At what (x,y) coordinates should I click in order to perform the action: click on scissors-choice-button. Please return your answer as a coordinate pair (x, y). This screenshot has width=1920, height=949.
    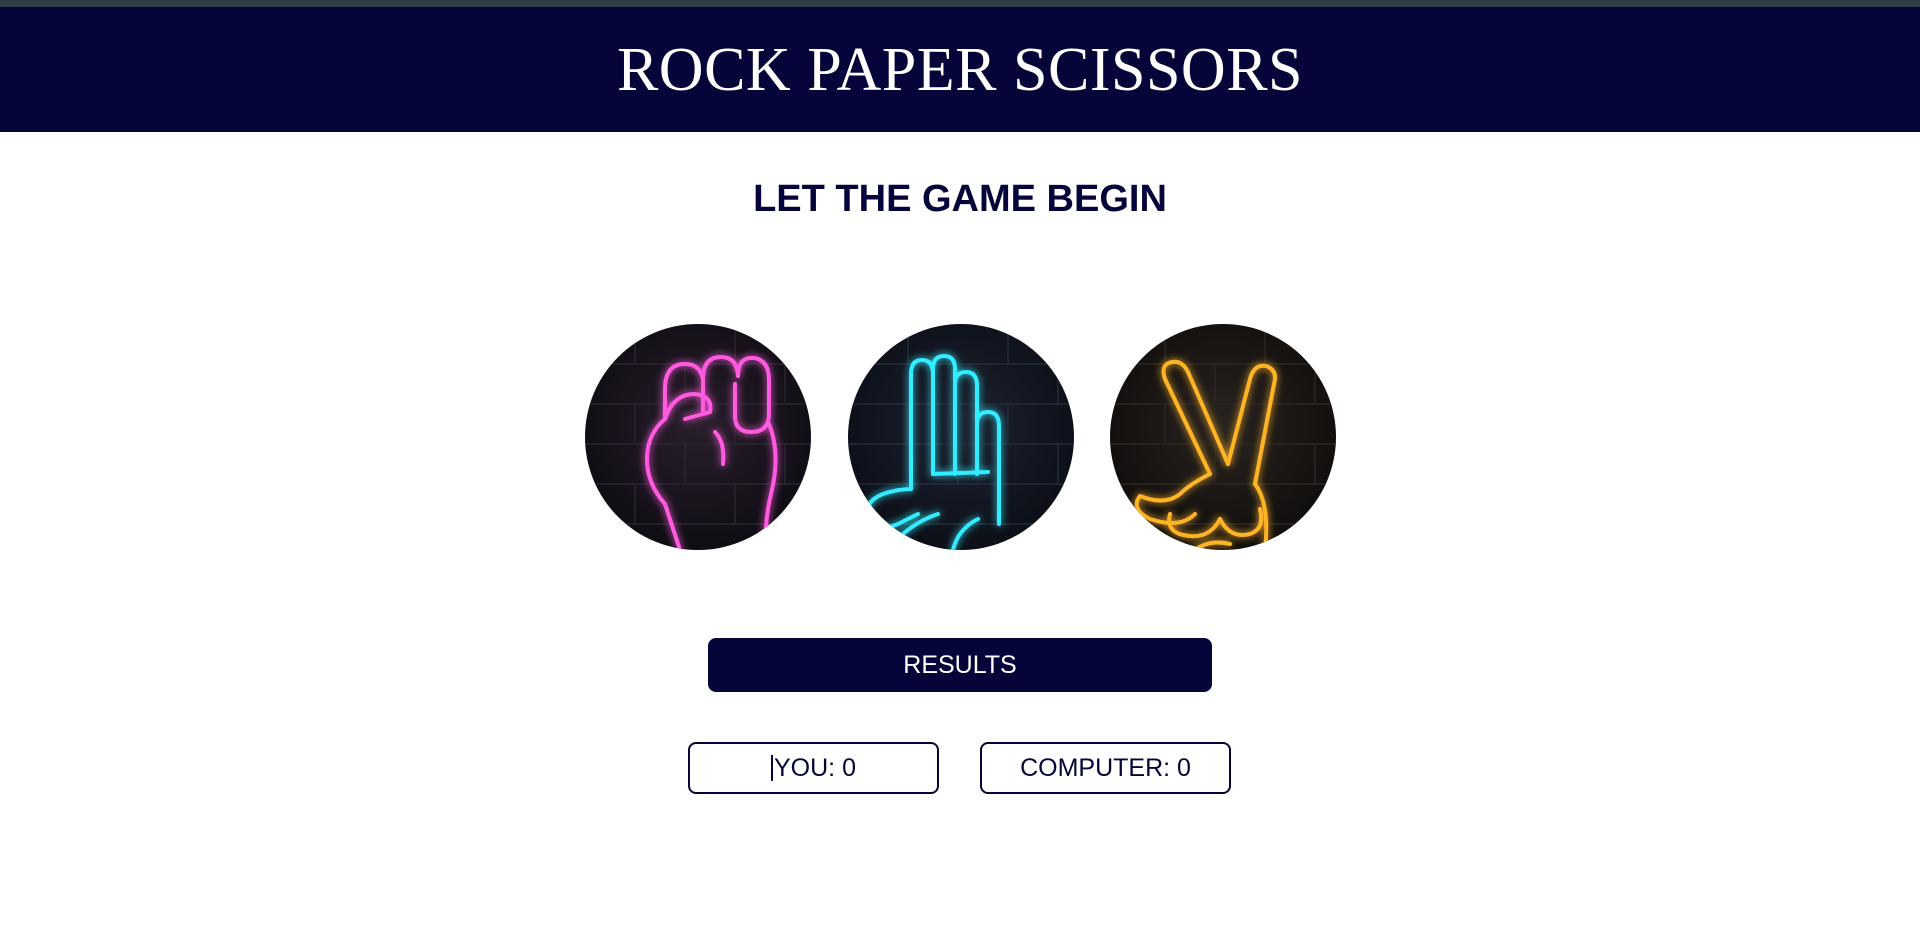
    Looking at the image, I should click on (1223, 437).